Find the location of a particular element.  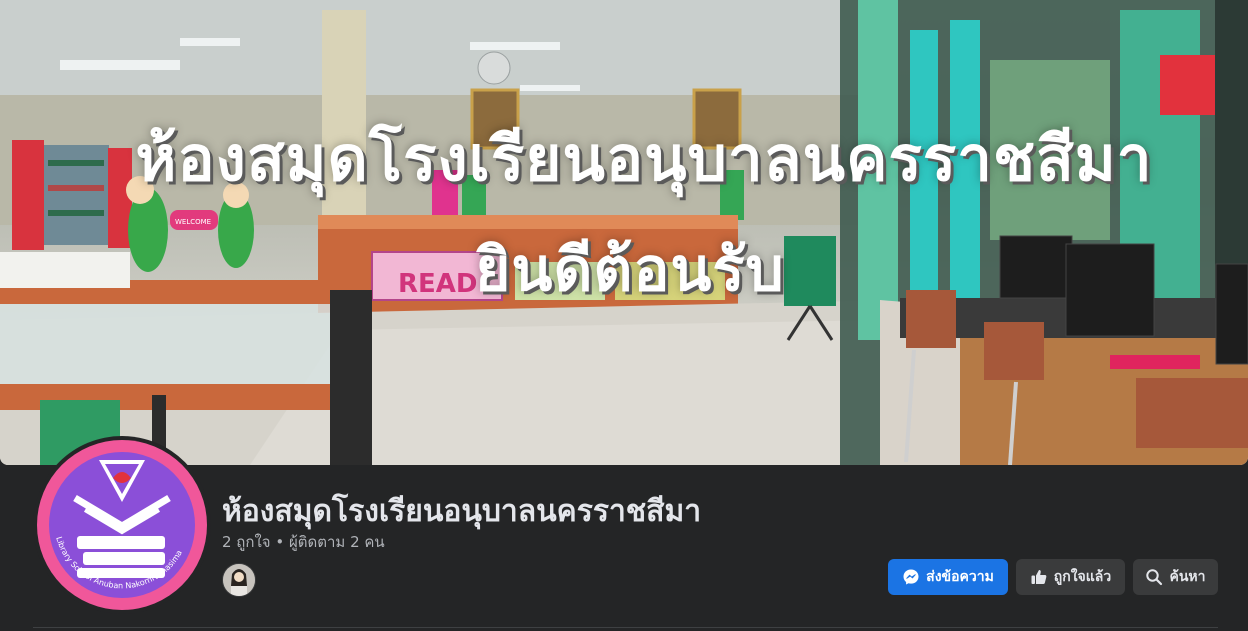

messenger-icon is located at coordinates (911, 577).